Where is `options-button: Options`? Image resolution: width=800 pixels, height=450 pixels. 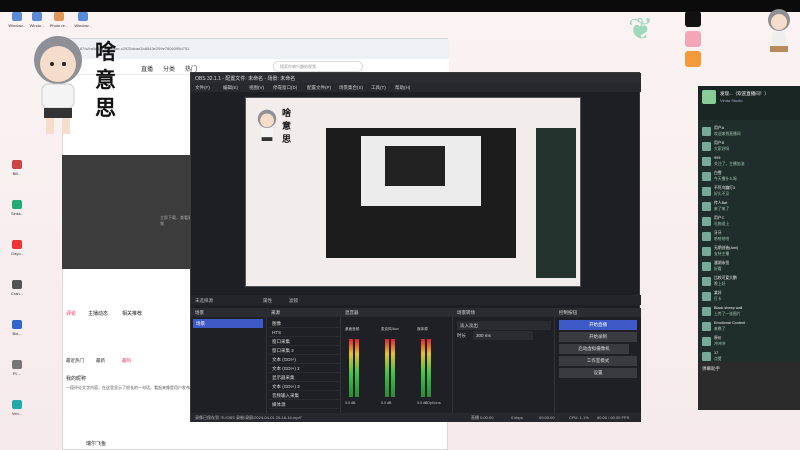 options-button: Options is located at coordinates (434, 402).